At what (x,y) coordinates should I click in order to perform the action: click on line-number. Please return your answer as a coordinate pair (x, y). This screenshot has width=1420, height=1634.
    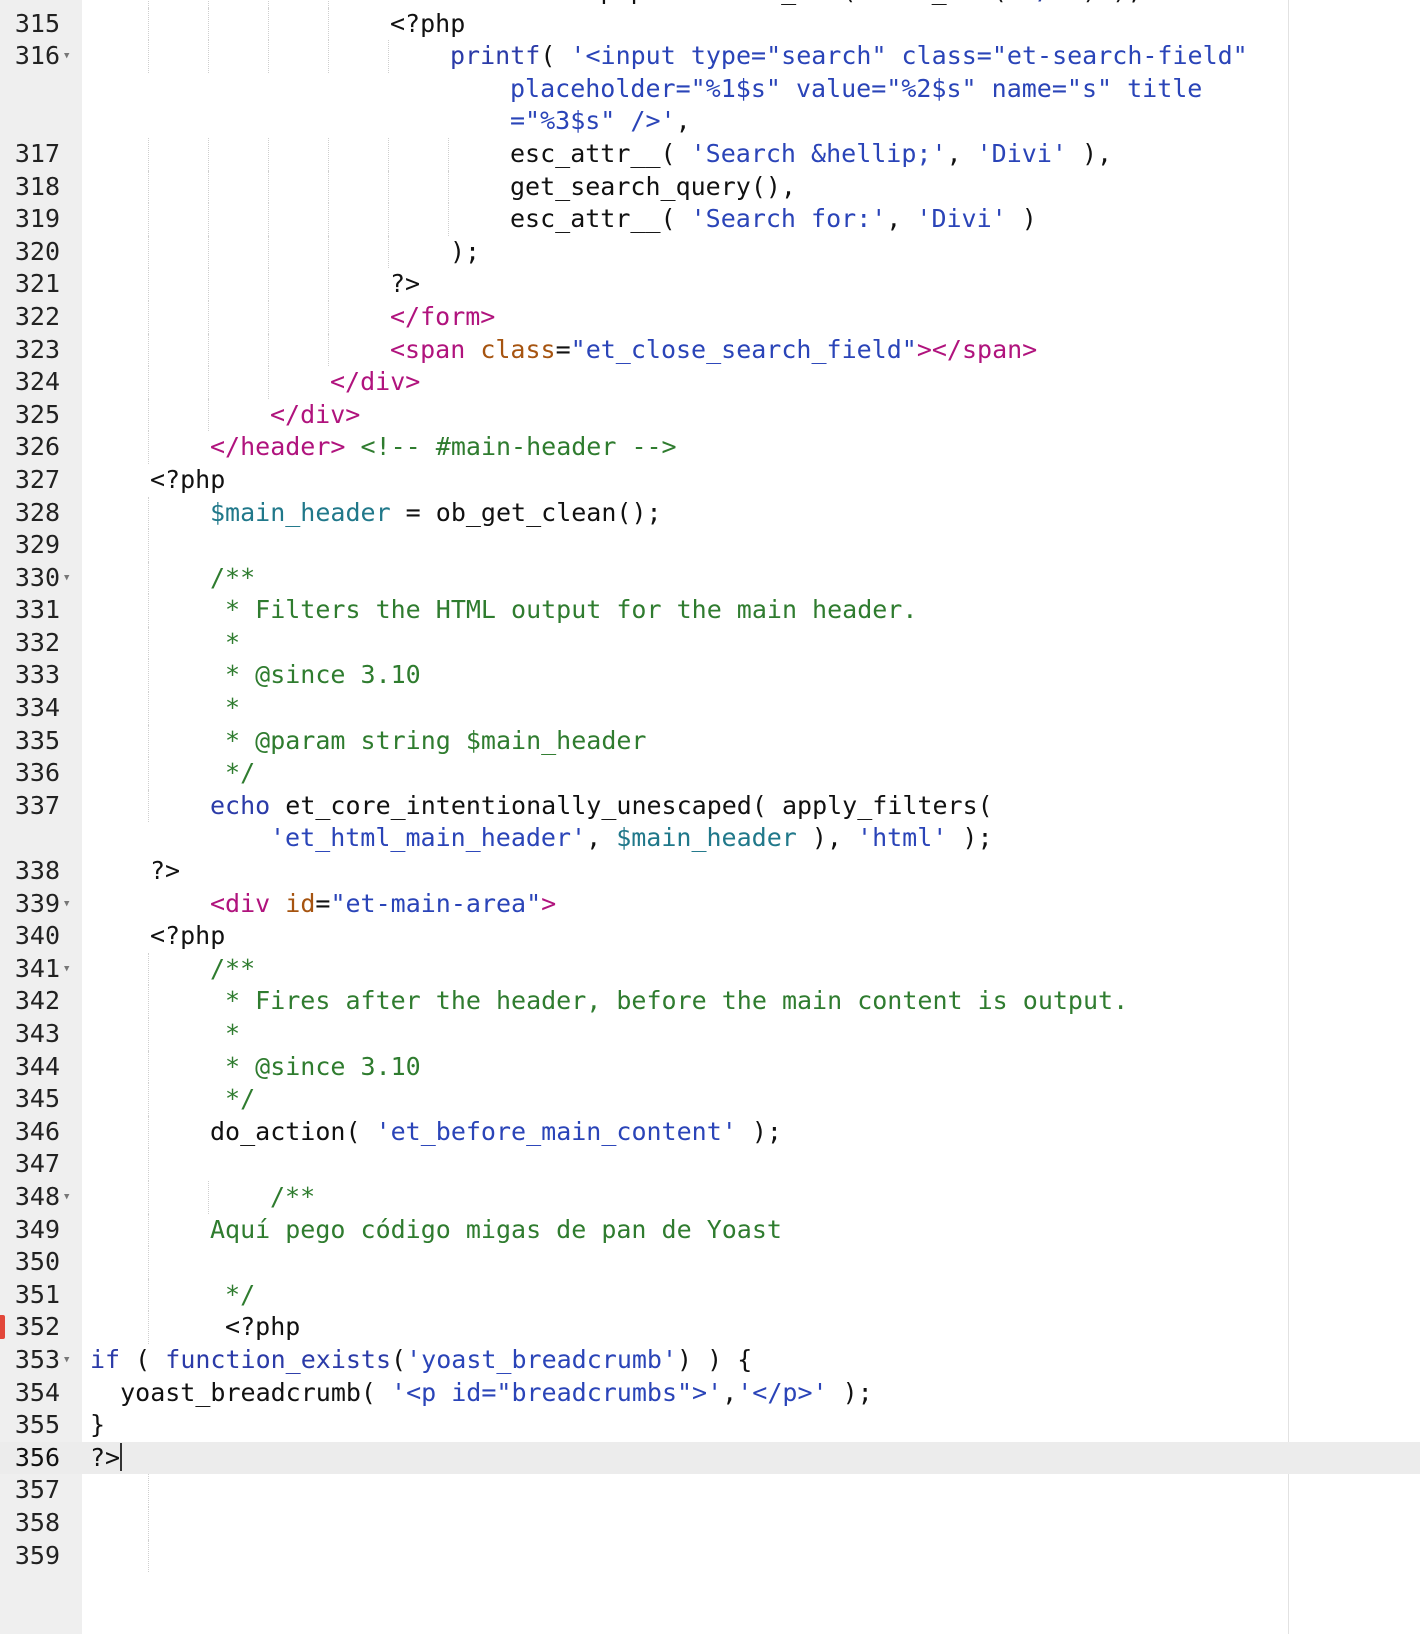
    Looking at the image, I should click on (30, 89).